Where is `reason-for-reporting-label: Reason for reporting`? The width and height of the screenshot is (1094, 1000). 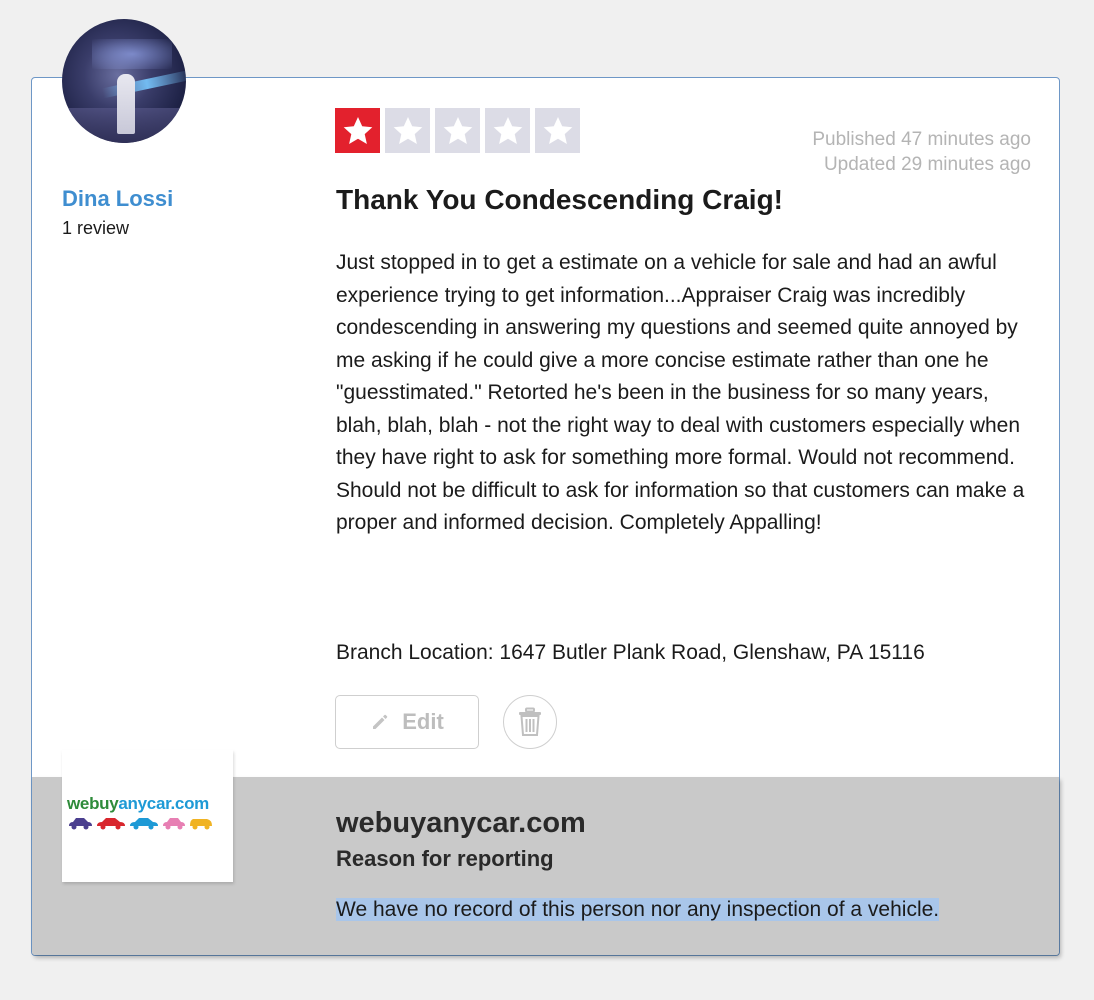
reason-for-reporting-label: Reason for reporting is located at coordinates (445, 858).